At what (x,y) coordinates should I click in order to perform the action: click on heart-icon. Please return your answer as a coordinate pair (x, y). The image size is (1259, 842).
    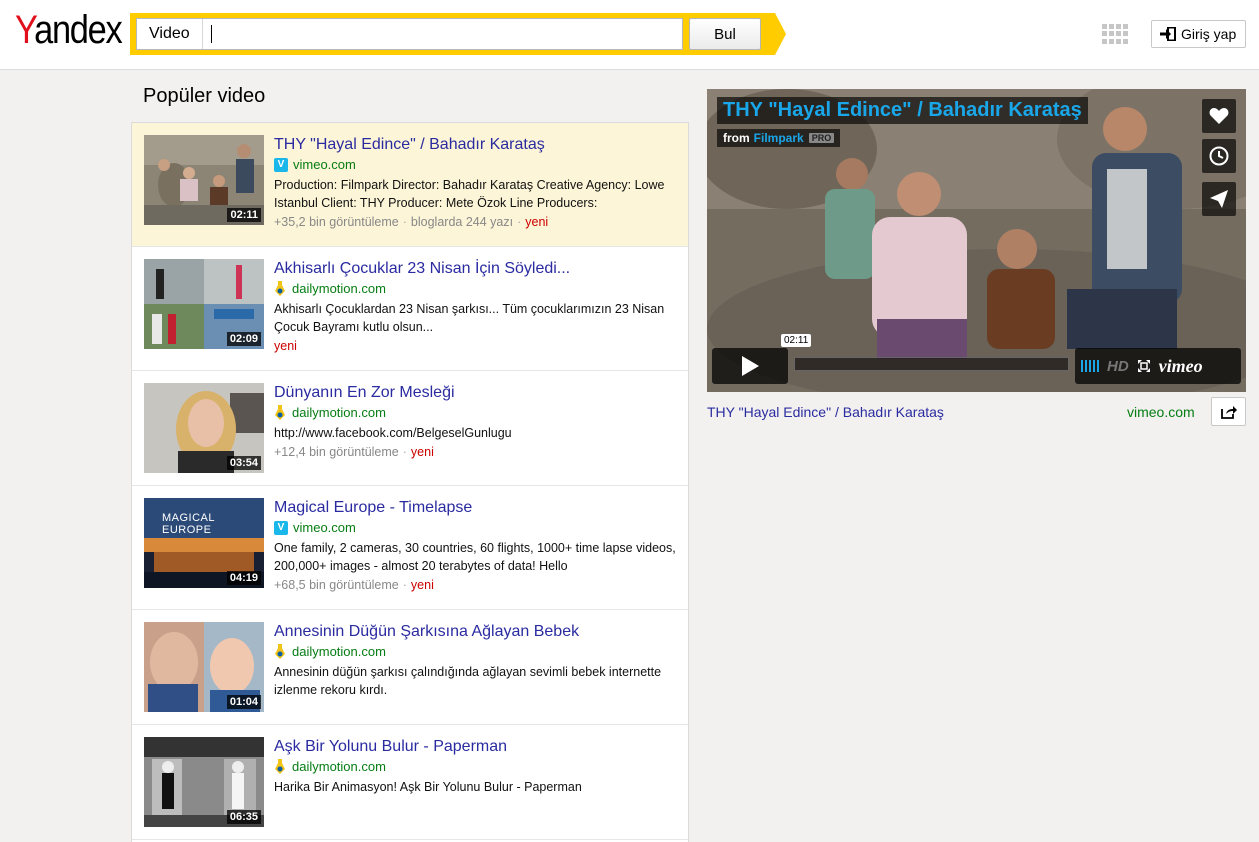
    Looking at the image, I should click on (1219, 116).